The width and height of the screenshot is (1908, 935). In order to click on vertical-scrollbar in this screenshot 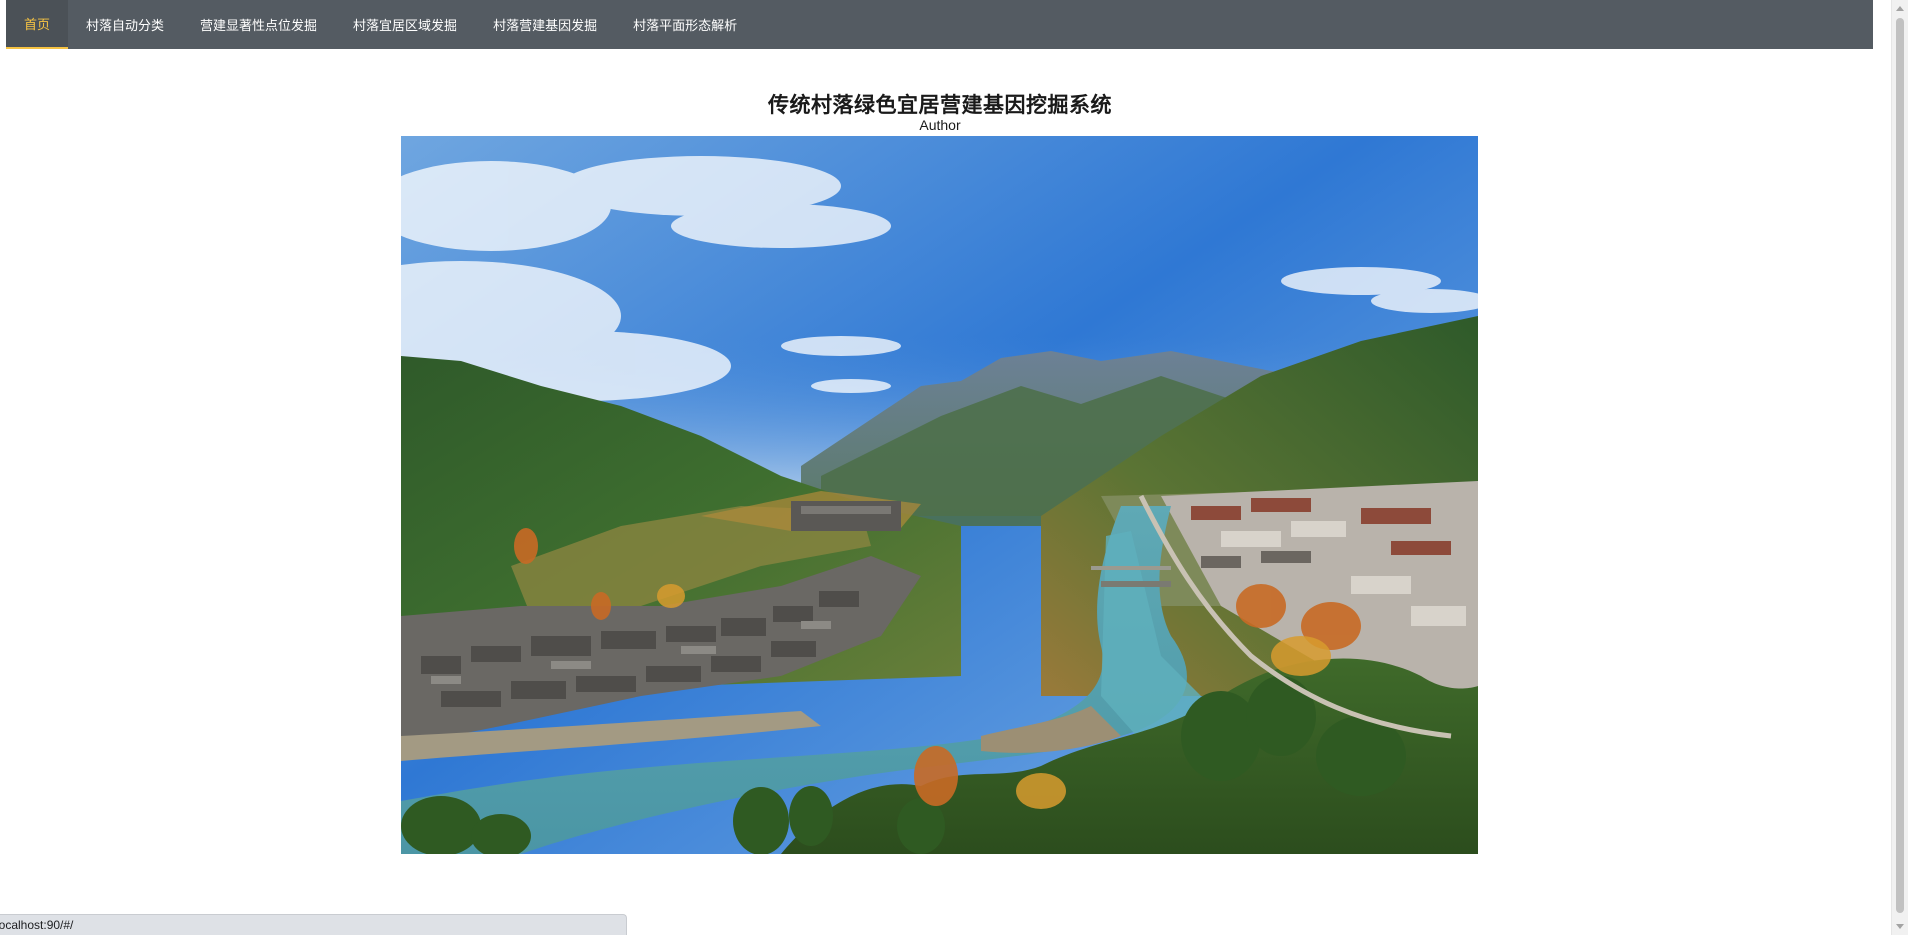, I will do `click(1899, 467)`.